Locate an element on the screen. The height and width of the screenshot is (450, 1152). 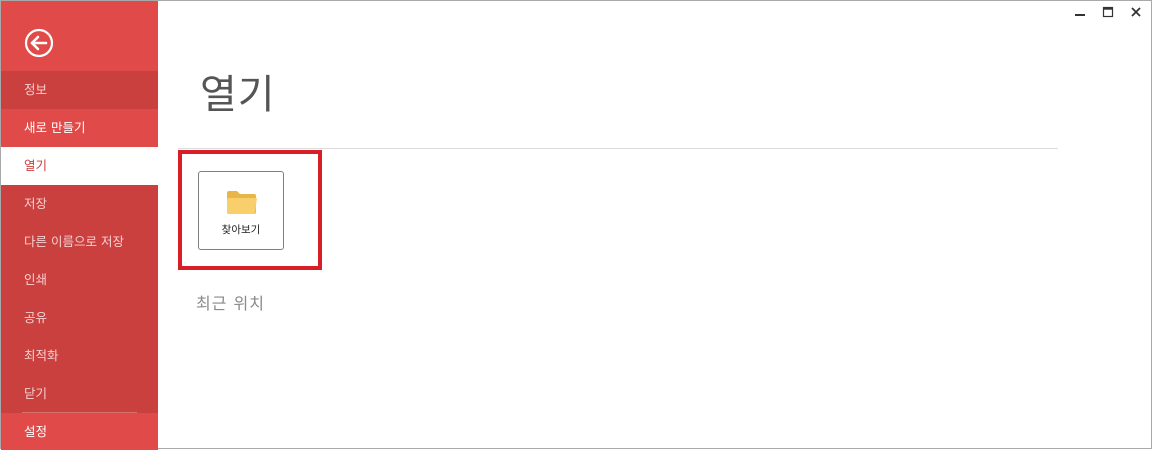
back-button is located at coordinates (39, 43).